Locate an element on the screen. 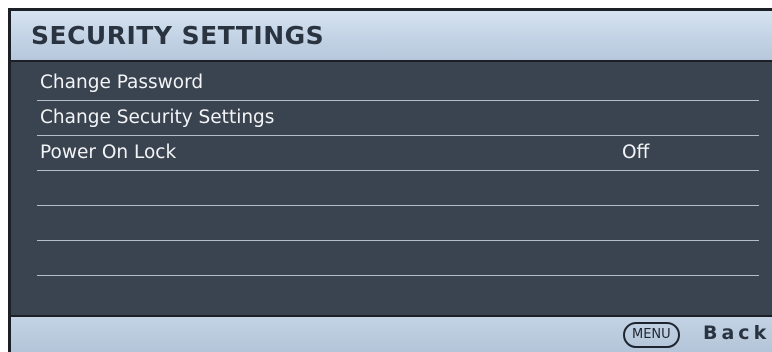 The image size is (772, 352). menu-header: SECURITY SETTINGS is located at coordinates (391, 36).